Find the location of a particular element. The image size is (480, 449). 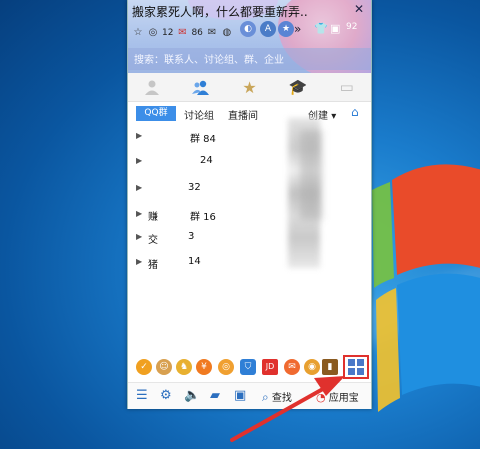

group-category: ▶ 交 3 is located at coordinates (249, 238).